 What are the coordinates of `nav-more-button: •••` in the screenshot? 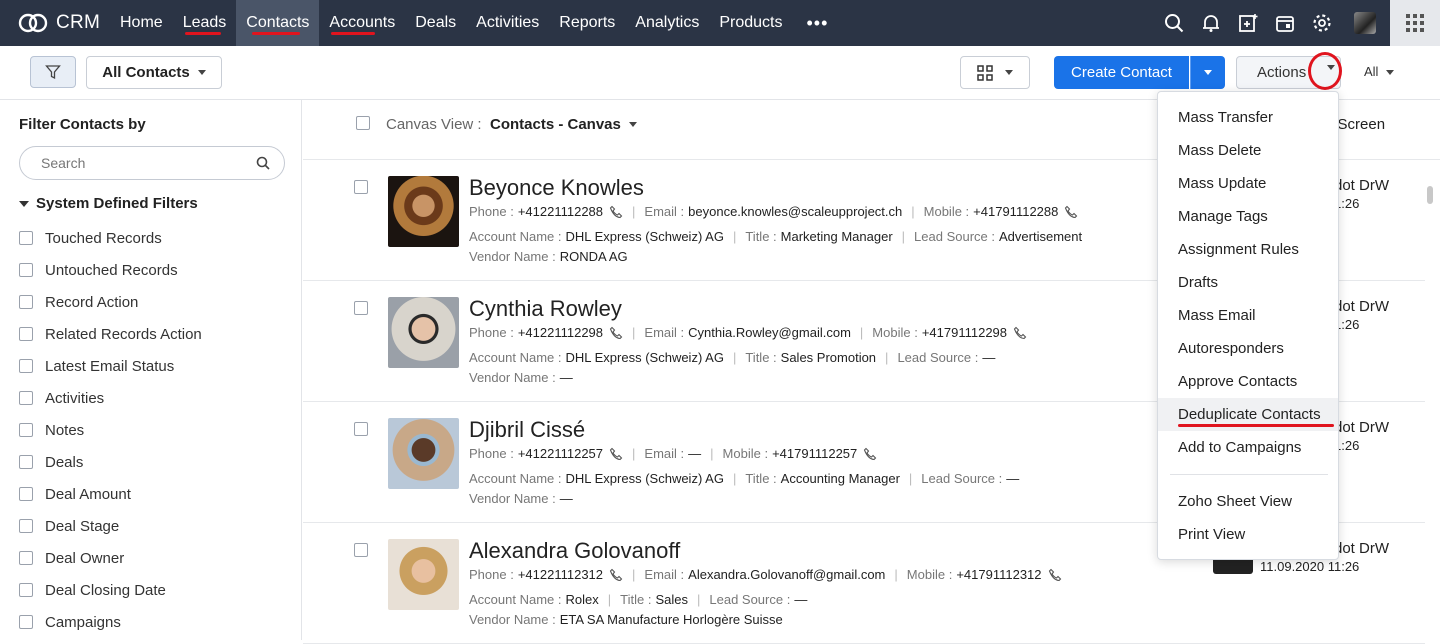 It's located at (817, 23).